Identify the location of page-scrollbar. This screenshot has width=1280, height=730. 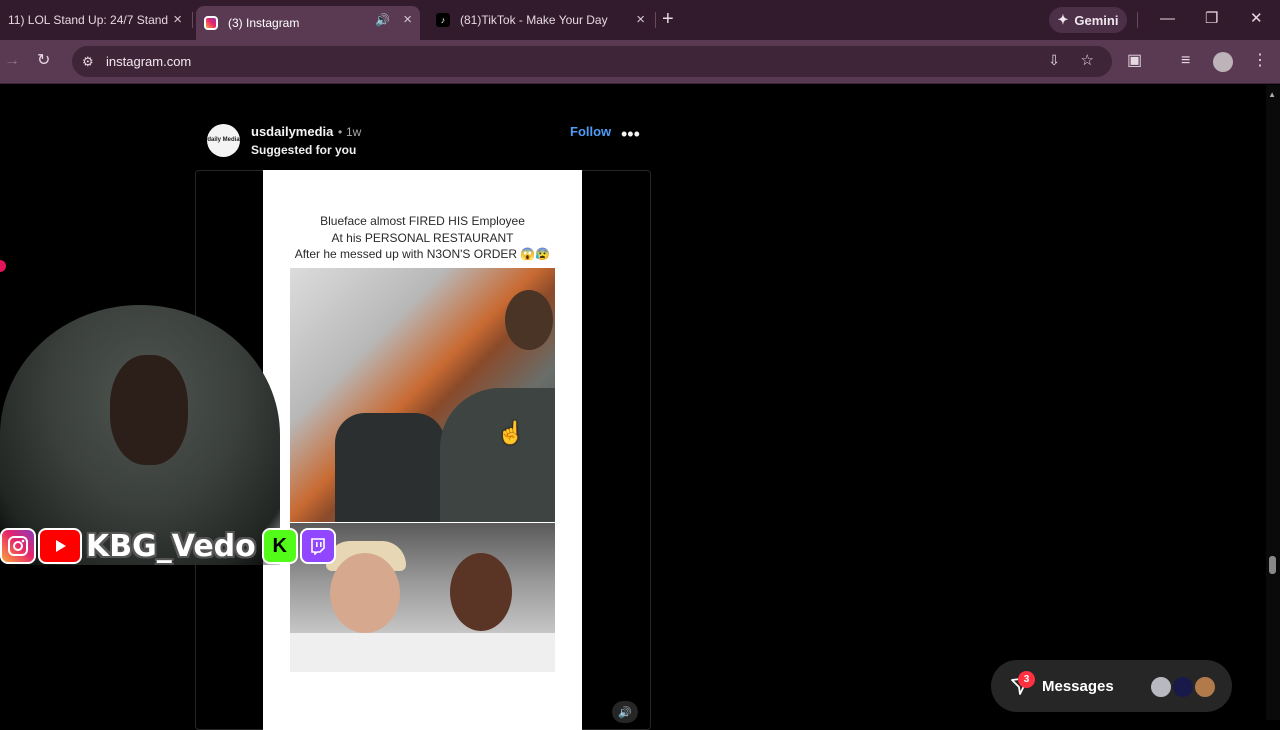
(1273, 402).